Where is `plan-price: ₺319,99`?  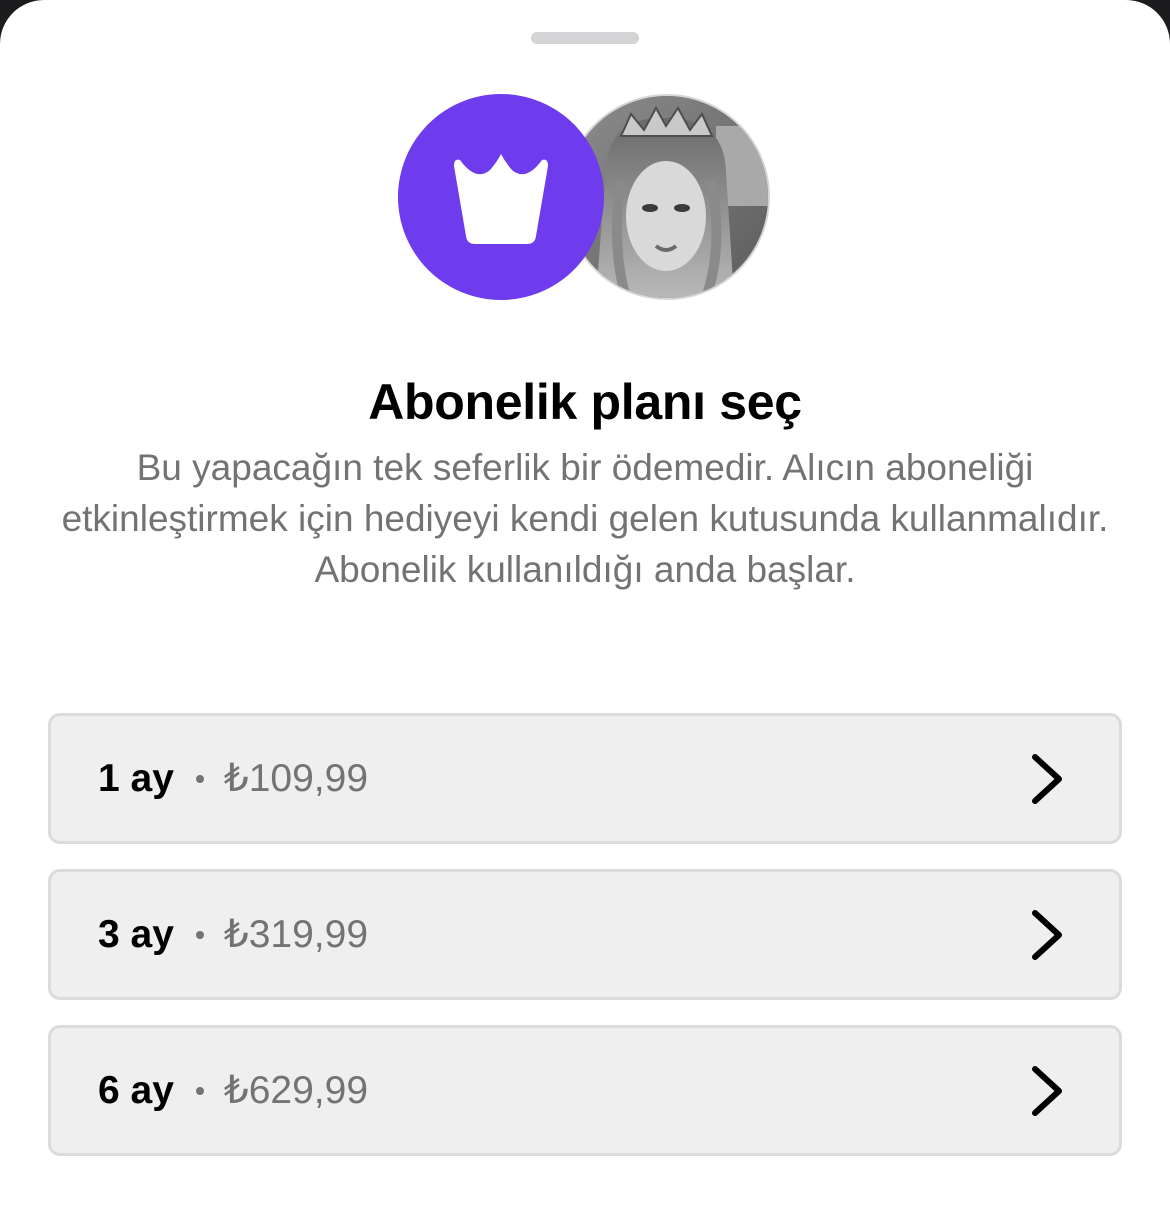
plan-price: ₺319,99 is located at coordinates (296, 934).